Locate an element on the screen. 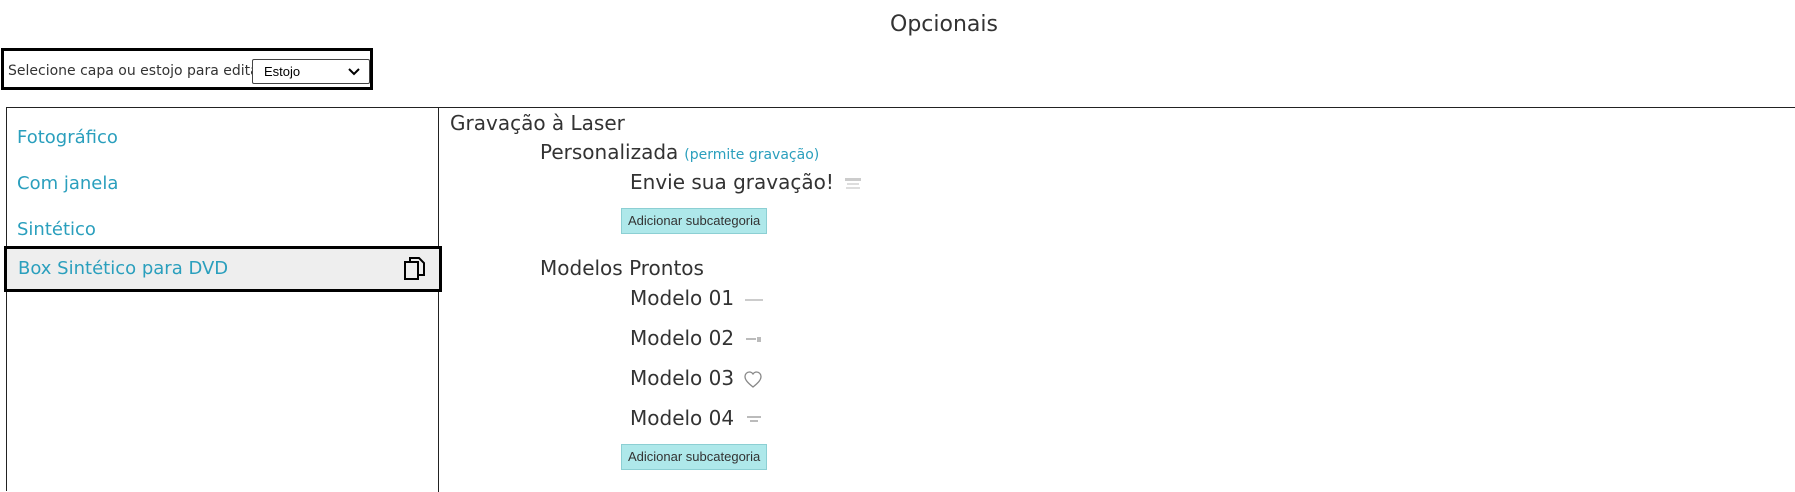  copy-icon is located at coordinates (415, 269).